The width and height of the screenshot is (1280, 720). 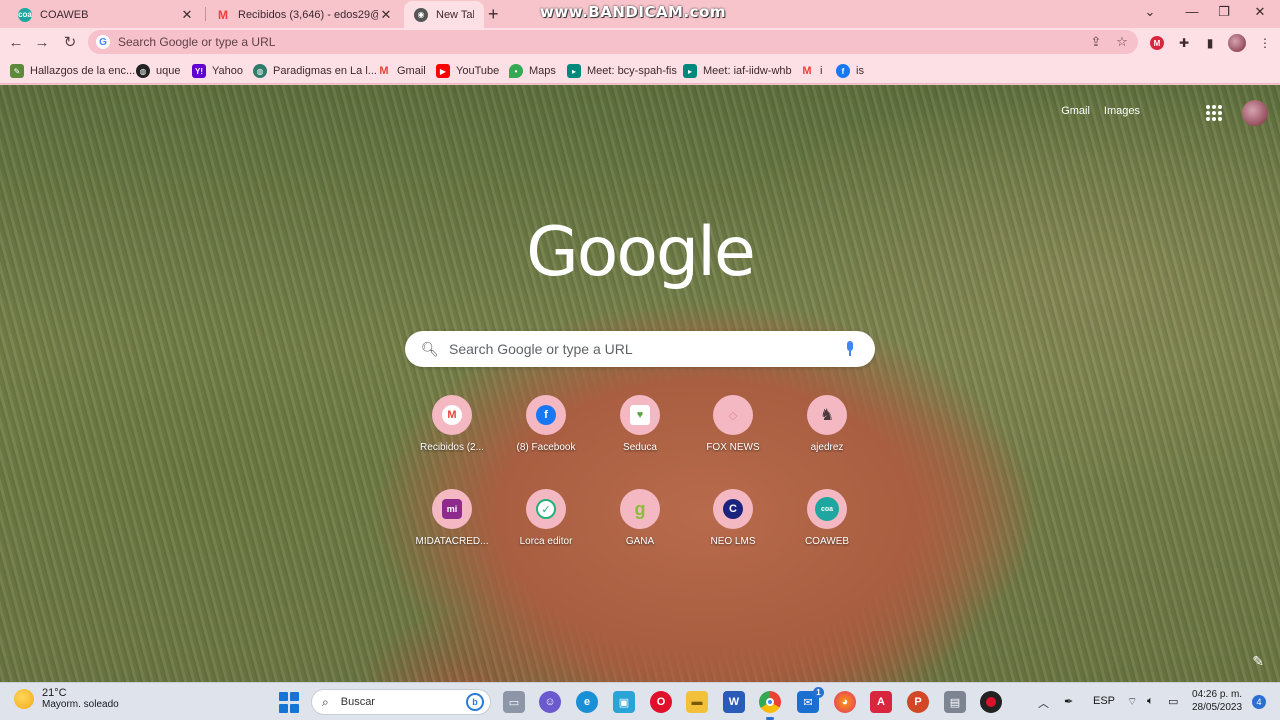 What do you see at coordinates (401, 71) in the screenshot?
I see `bookmark-gmail: M Gmail` at bounding box center [401, 71].